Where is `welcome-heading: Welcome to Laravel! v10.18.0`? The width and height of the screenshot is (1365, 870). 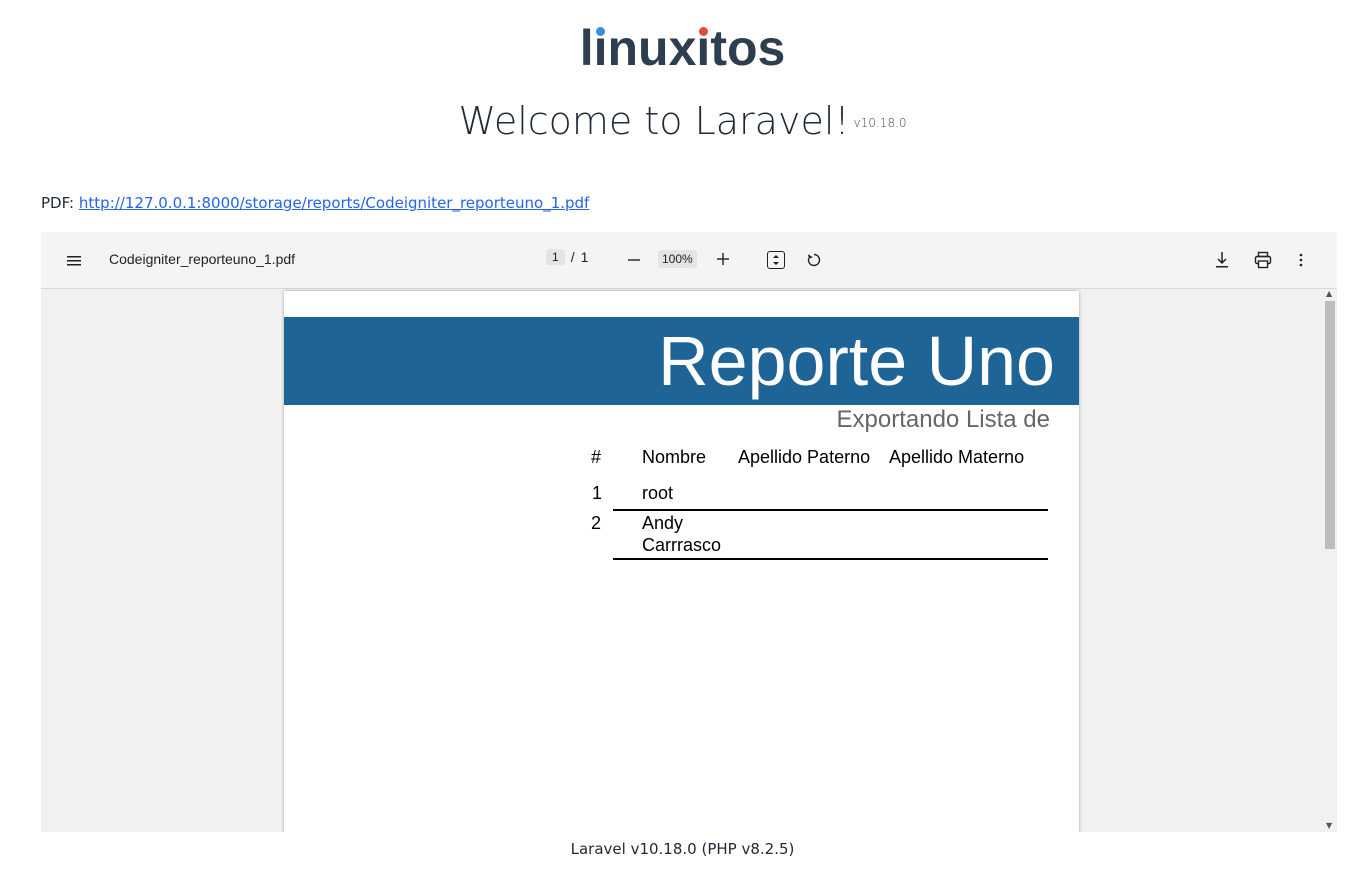
welcome-heading: Welcome to Laravel! v10.18.0 is located at coordinates (682, 121).